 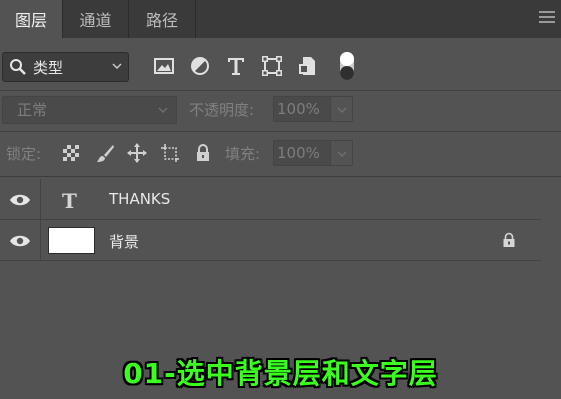 What do you see at coordinates (137, 153) in the screenshot?
I see `lock-position-move-icon` at bounding box center [137, 153].